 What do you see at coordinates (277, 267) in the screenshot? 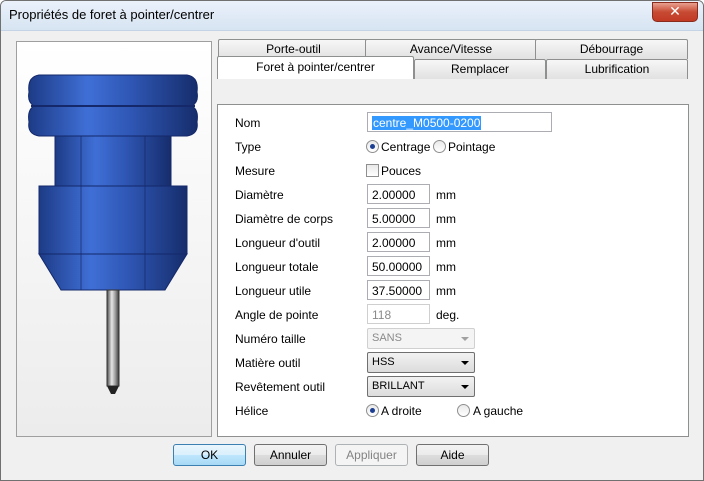
I see `total-length-label: Longueur totale` at bounding box center [277, 267].